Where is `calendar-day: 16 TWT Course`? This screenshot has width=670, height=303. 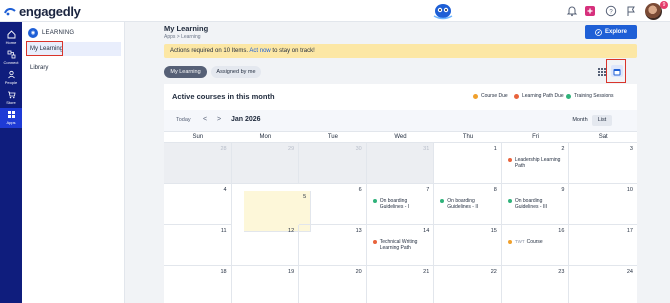 calendar-day: 16 TWT Course is located at coordinates (535, 245).